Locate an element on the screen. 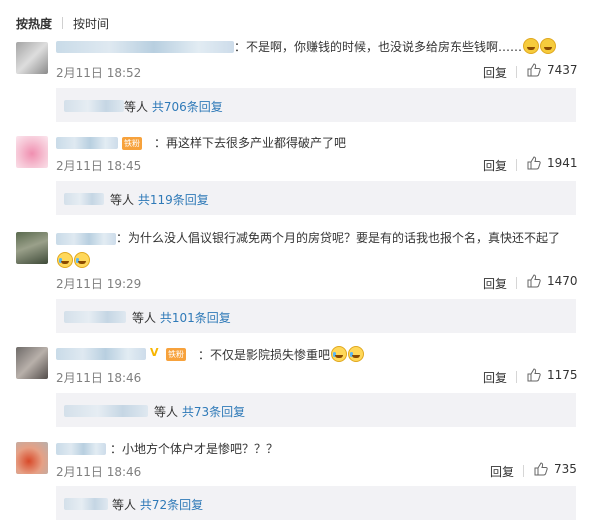 The width and height of the screenshot is (591, 521). like-count: 7437 is located at coordinates (562, 70).